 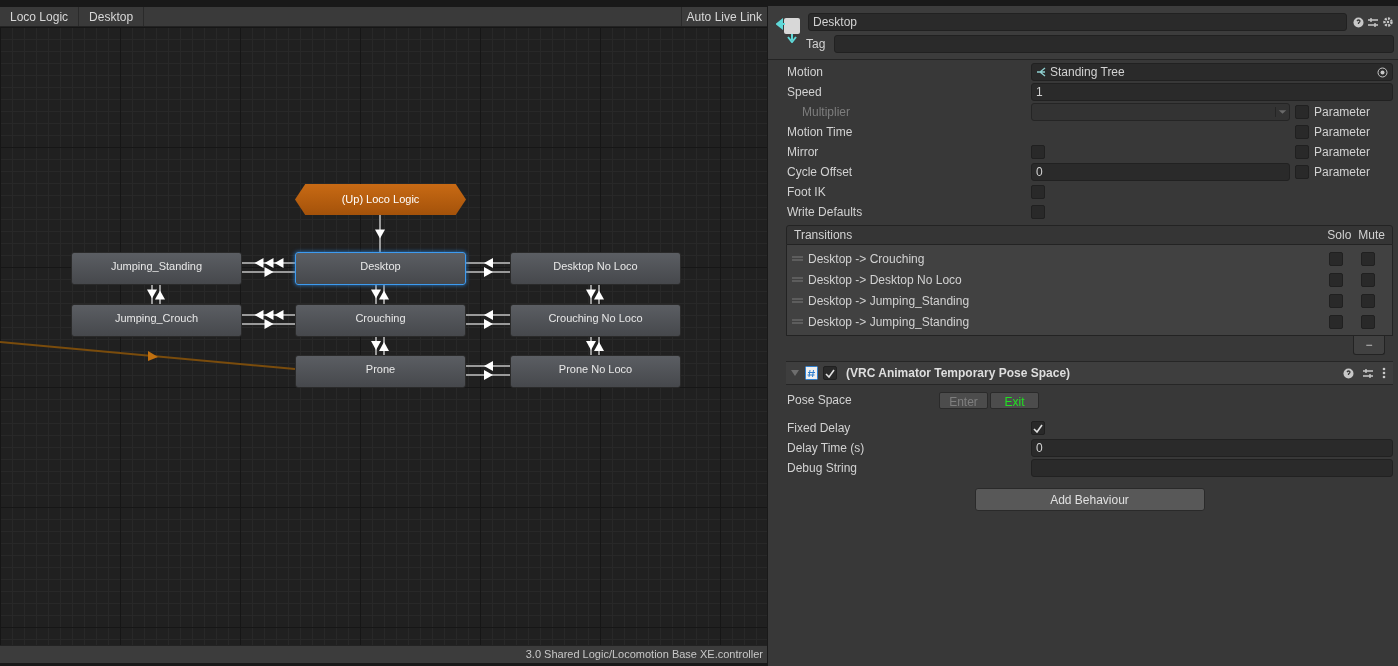 I want to click on transition-item: Desktop -> Crouching, so click(x=1089, y=258).